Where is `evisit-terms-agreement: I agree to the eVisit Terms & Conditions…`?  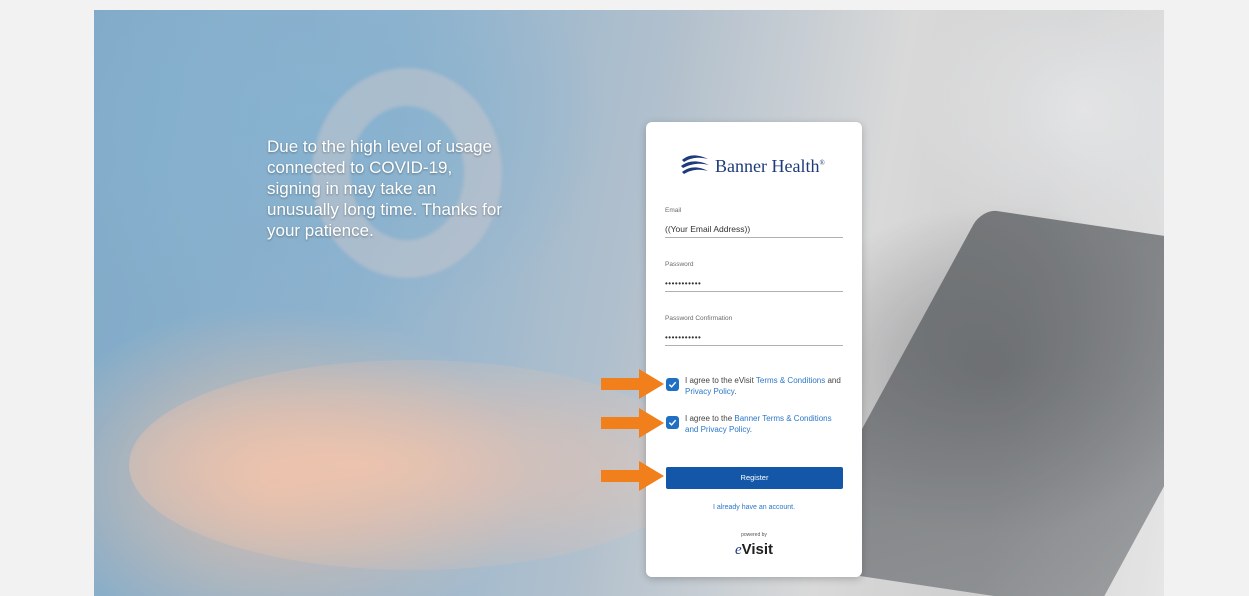
evisit-terms-agreement: I agree to the eVisit Terms & Conditions… is located at coordinates (756, 386).